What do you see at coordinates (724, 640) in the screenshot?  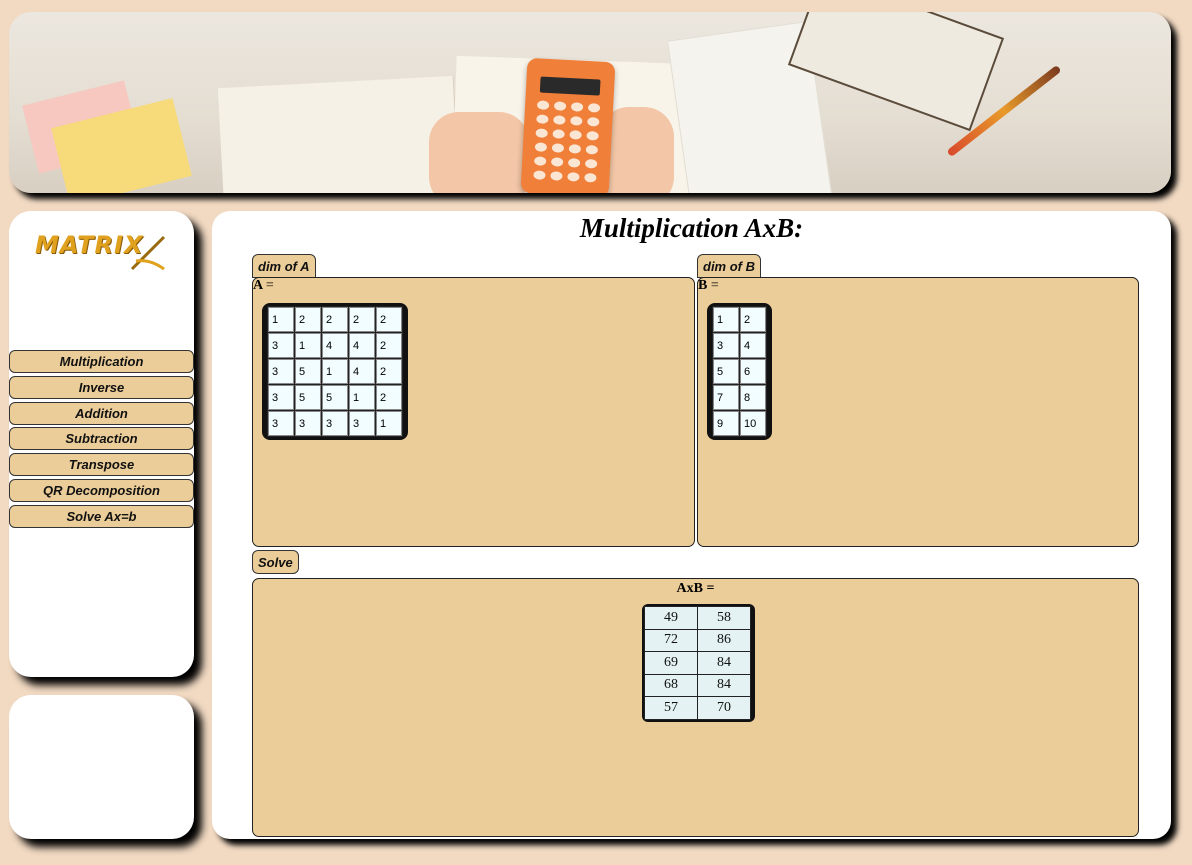 I see `result-cell: 86` at bounding box center [724, 640].